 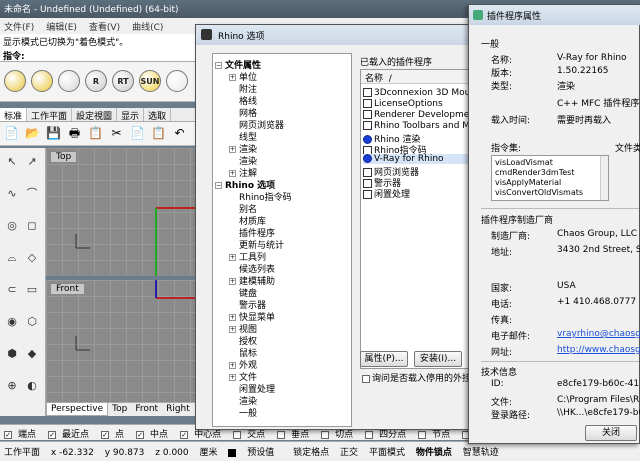 I want to click on tool-icon: ⌓, so click(x=12, y=258).